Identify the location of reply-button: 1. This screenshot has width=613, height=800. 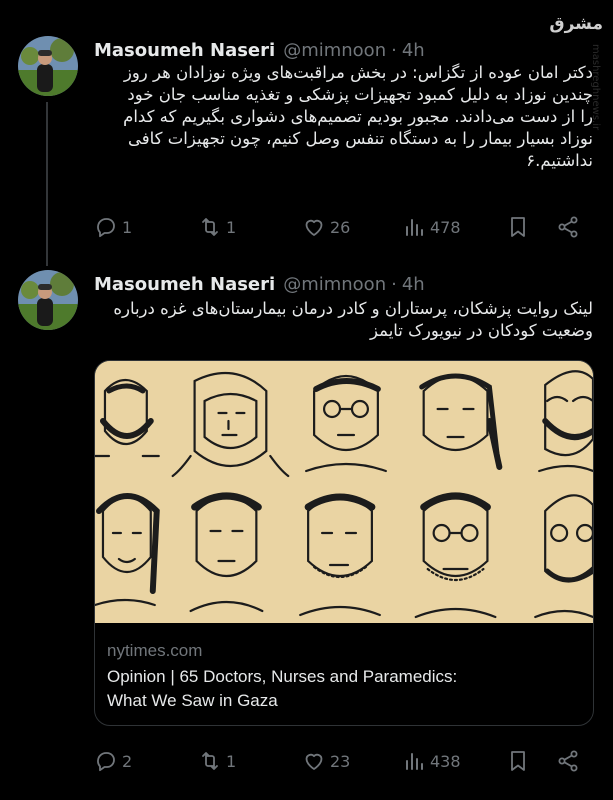
(113, 227).